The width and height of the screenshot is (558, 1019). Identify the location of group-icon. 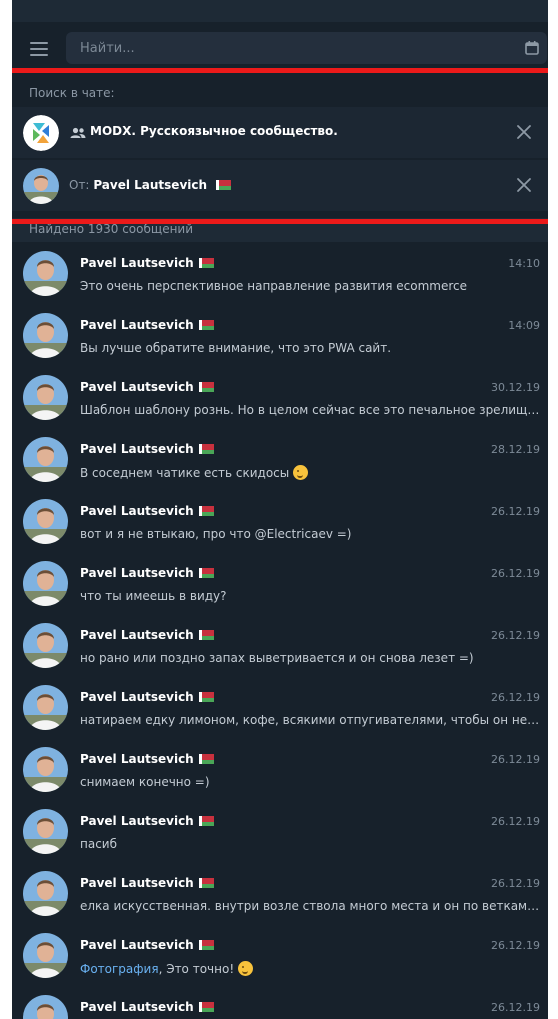
(78, 132).